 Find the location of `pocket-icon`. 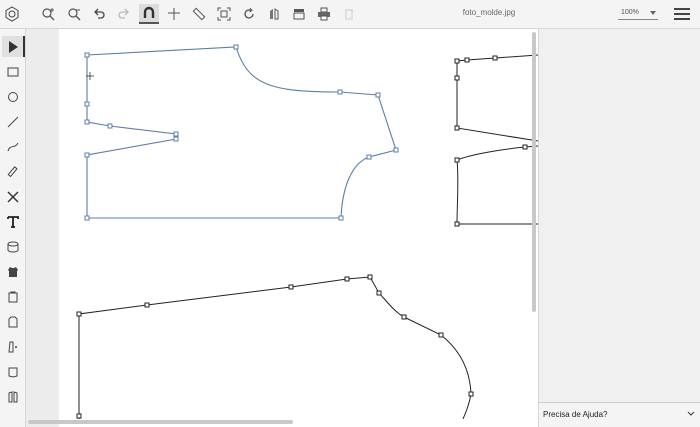

pocket-icon is located at coordinates (12, 371).